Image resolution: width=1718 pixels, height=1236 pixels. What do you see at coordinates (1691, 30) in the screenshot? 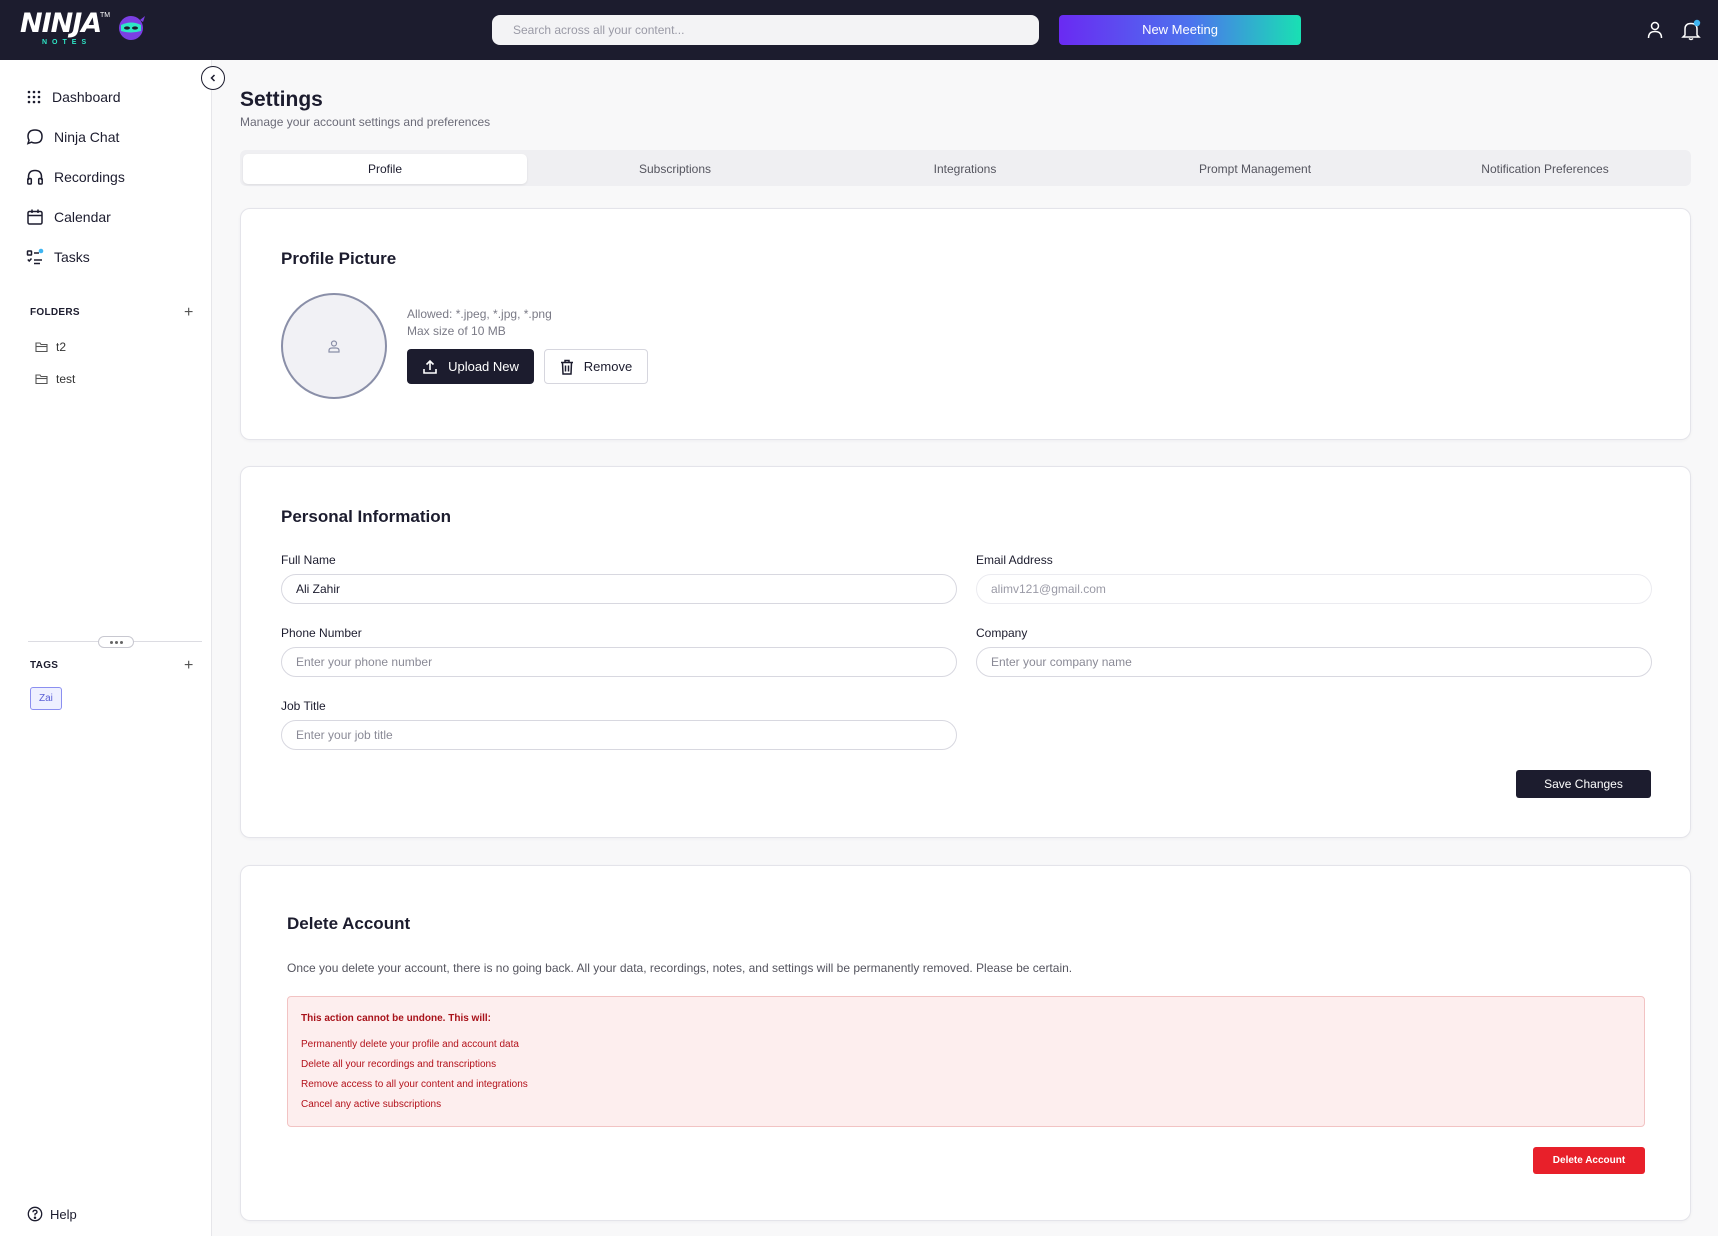
I see `bell-icon` at bounding box center [1691, 30].